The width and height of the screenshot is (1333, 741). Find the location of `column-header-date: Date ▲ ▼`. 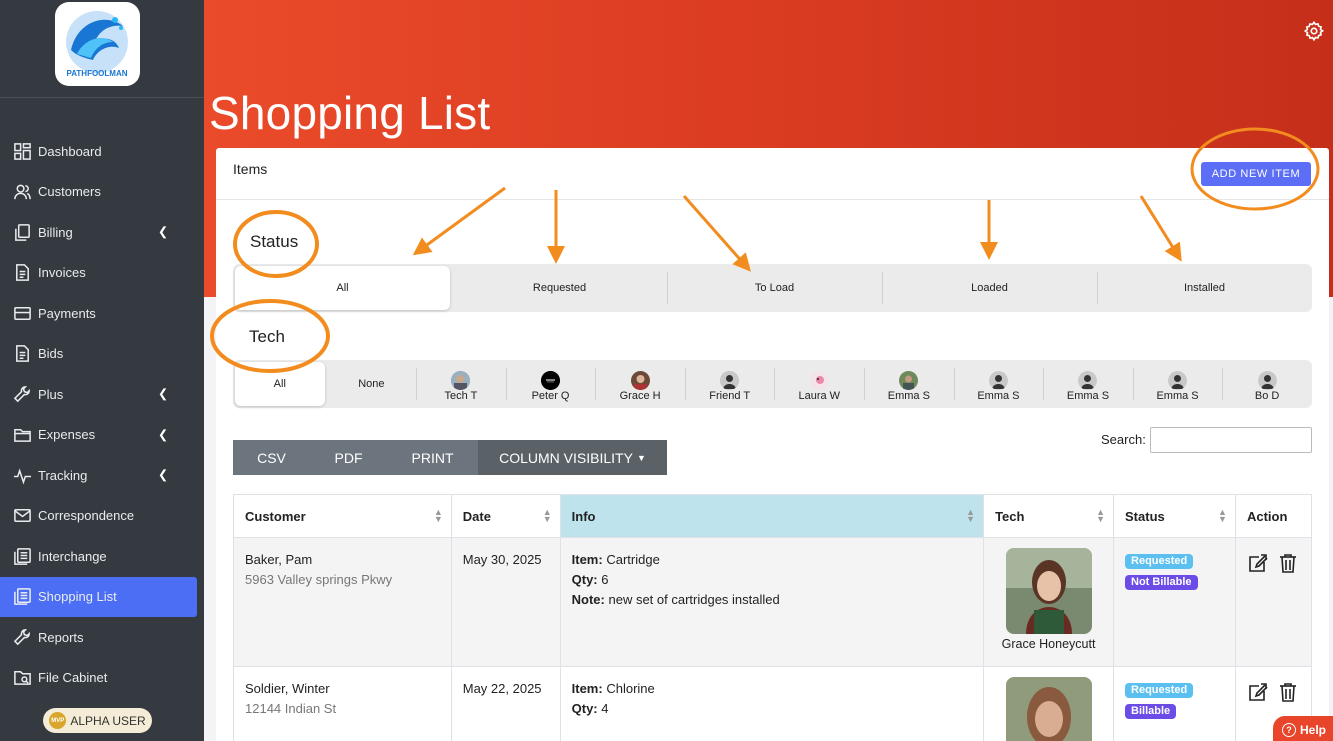

column-header-date: Date ▲ ▼ is located at coordinates (505, 516).